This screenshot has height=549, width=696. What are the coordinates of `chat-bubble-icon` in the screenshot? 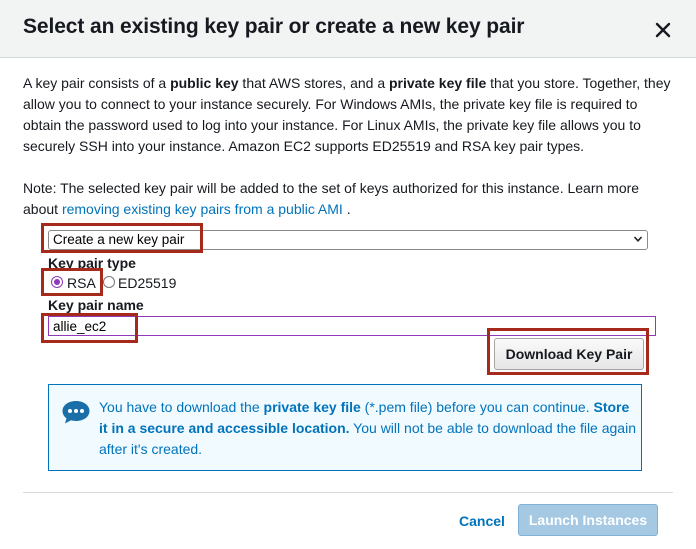 It's located at (76, 412).